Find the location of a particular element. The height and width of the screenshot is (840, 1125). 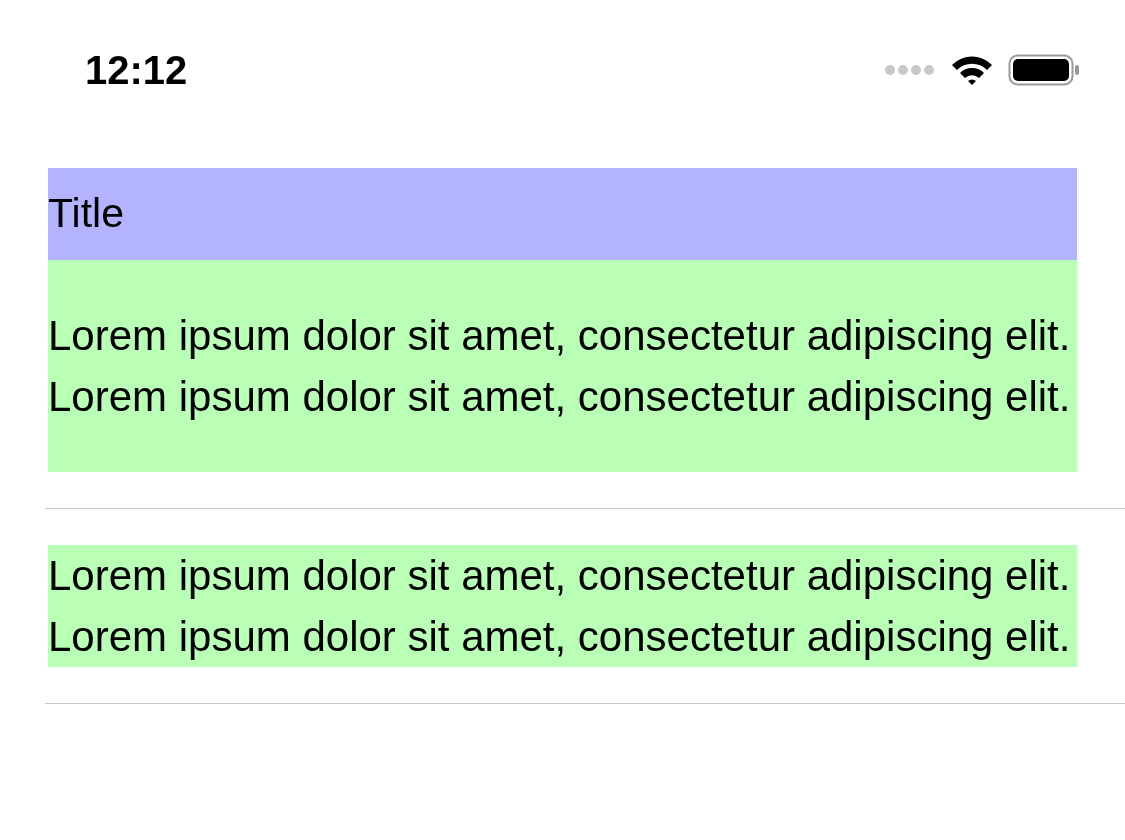

signal-icon is located at coordinates (910, 70).